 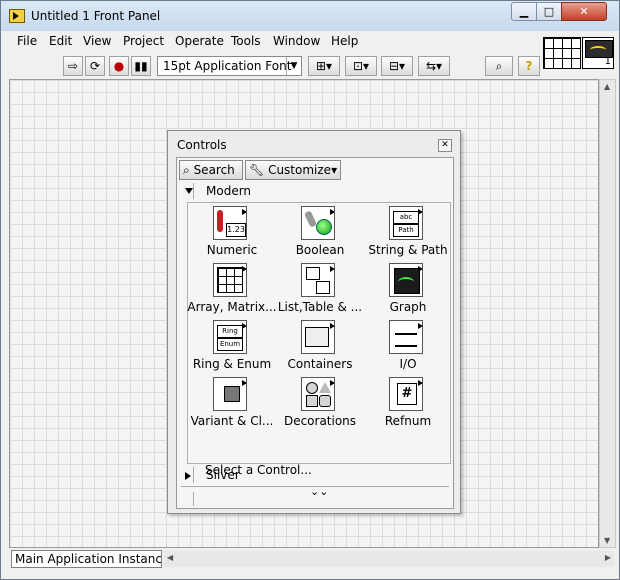 I want to click on palette-item-numeric: 1.23 Numeric, so click(x=232, y=231).